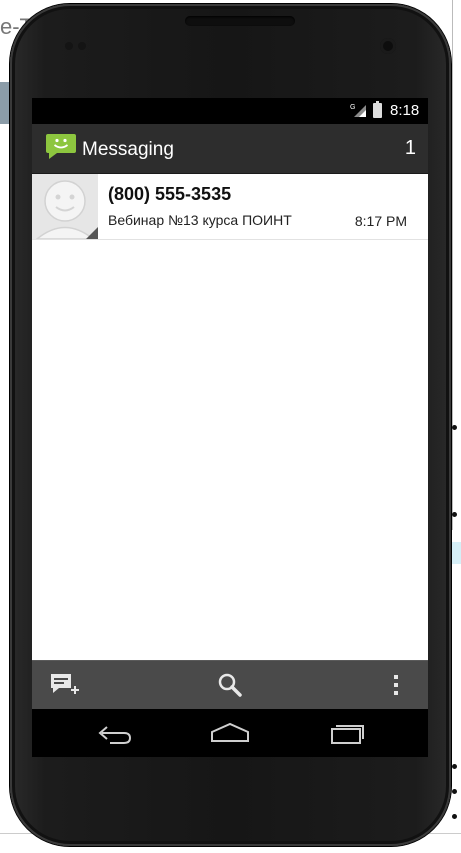 Image resolution: width=461 pixels, height=853 pixels. What do you see at coordinates (410, 148) in the screenshot?
I see `unread-count: 1` at bounding box center [410, 148].